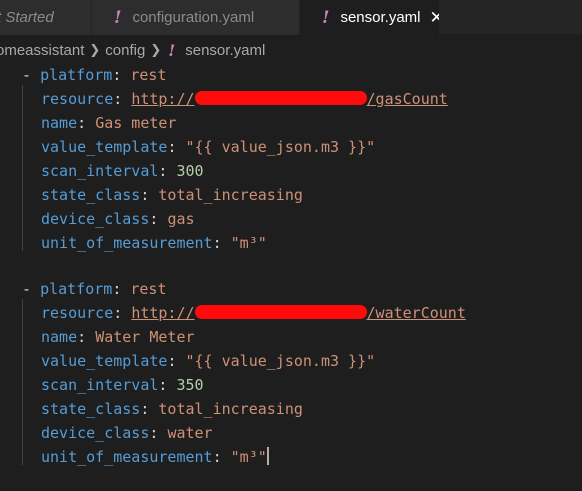 This screenshot has width=582, height=491. I want to click on tab-configuration-yaml: ! configuration.yaml, so click(196, 17).